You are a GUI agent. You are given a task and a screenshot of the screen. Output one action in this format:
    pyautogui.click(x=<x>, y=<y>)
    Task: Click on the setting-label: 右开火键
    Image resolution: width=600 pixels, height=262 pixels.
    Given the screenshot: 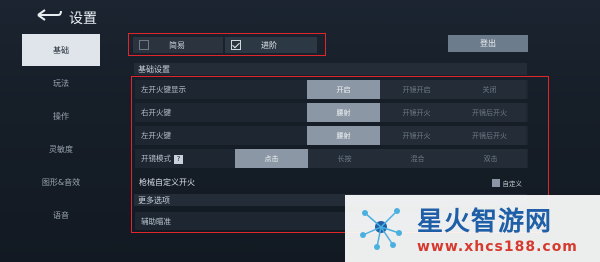 What is the action you would take?
    pyautogui.click(x=156, y=112)
    